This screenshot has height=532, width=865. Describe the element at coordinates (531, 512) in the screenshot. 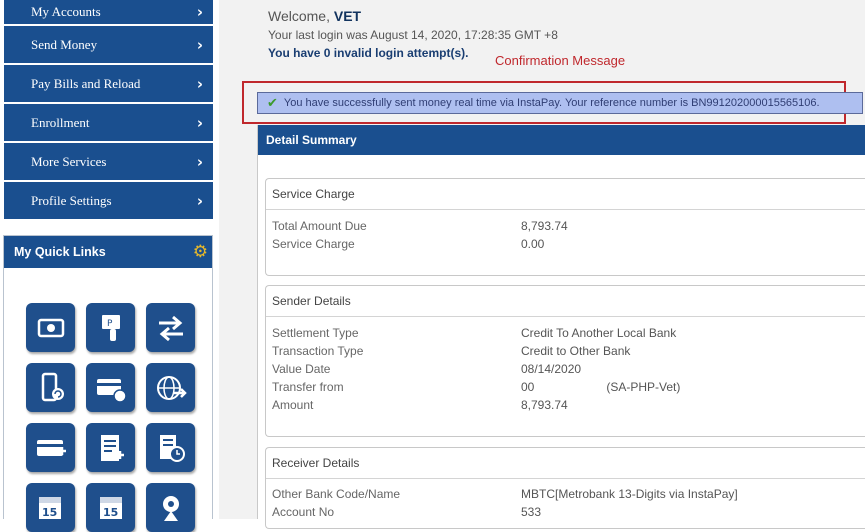

I see `row-value: 533` at that location.